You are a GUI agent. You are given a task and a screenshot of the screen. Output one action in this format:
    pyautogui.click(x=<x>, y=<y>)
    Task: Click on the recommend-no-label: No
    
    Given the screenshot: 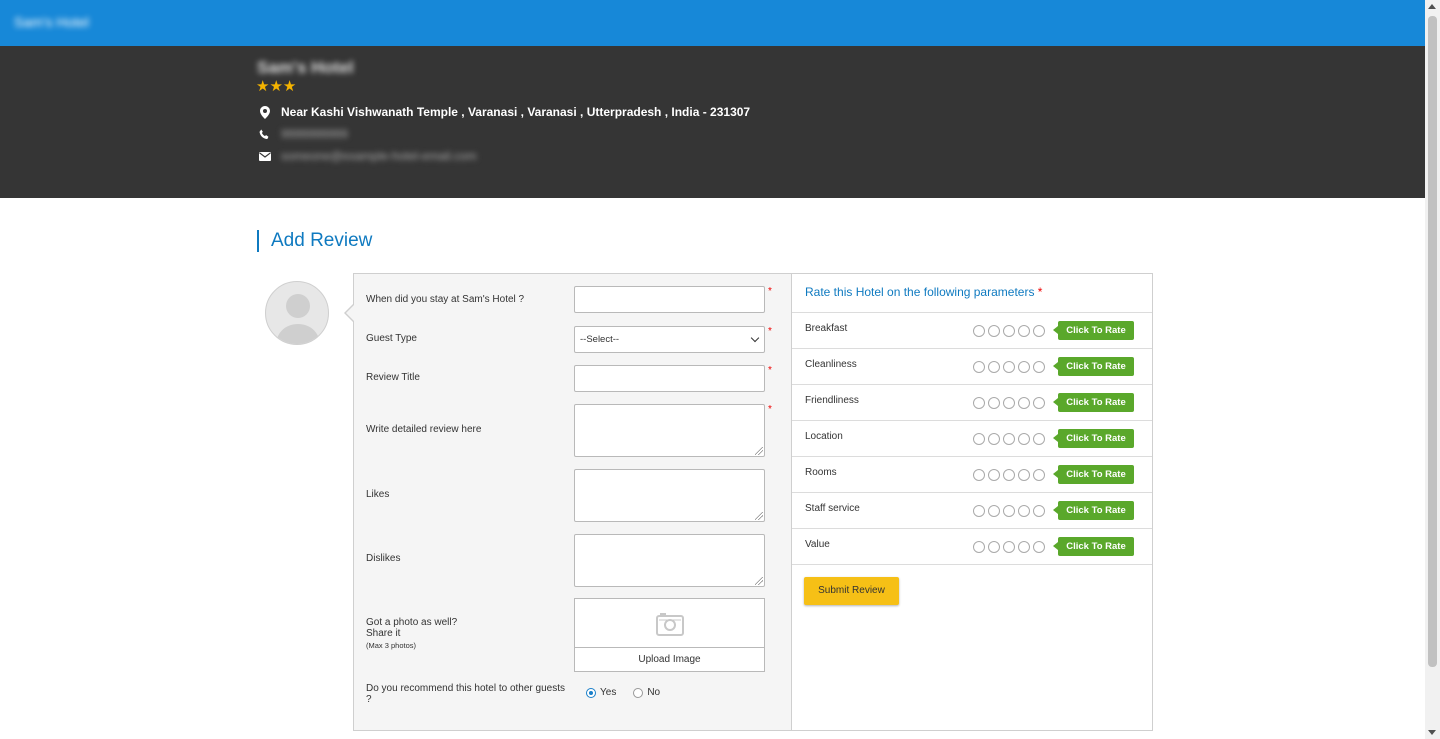 What is the action you would take?
    pyautogui.click(x=653, y=692)
    